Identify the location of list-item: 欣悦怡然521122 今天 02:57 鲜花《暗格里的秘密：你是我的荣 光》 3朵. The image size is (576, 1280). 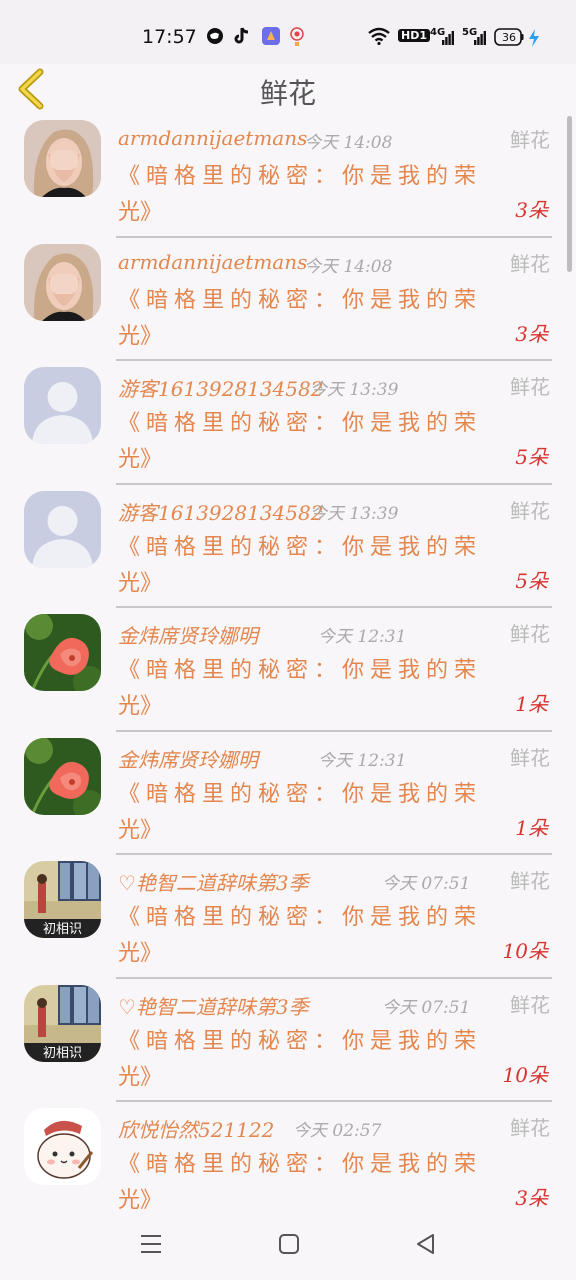
(288, 1156).